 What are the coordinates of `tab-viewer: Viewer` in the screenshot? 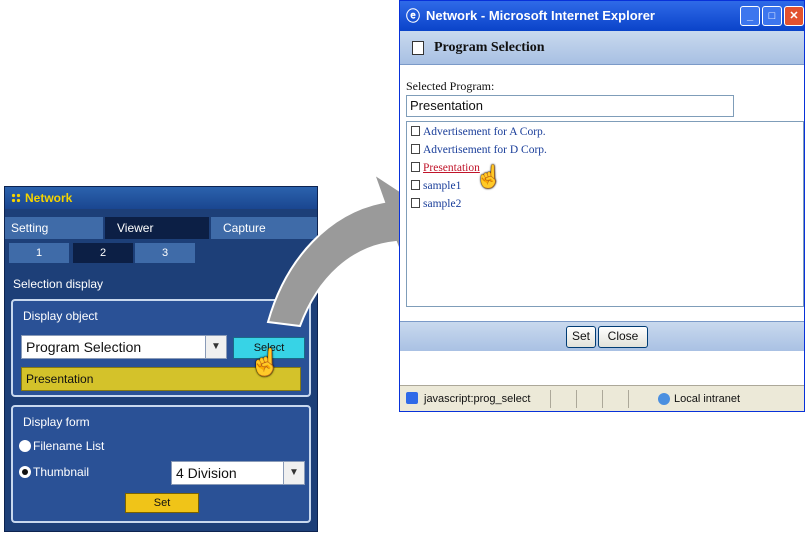 It's located at (157, 228).